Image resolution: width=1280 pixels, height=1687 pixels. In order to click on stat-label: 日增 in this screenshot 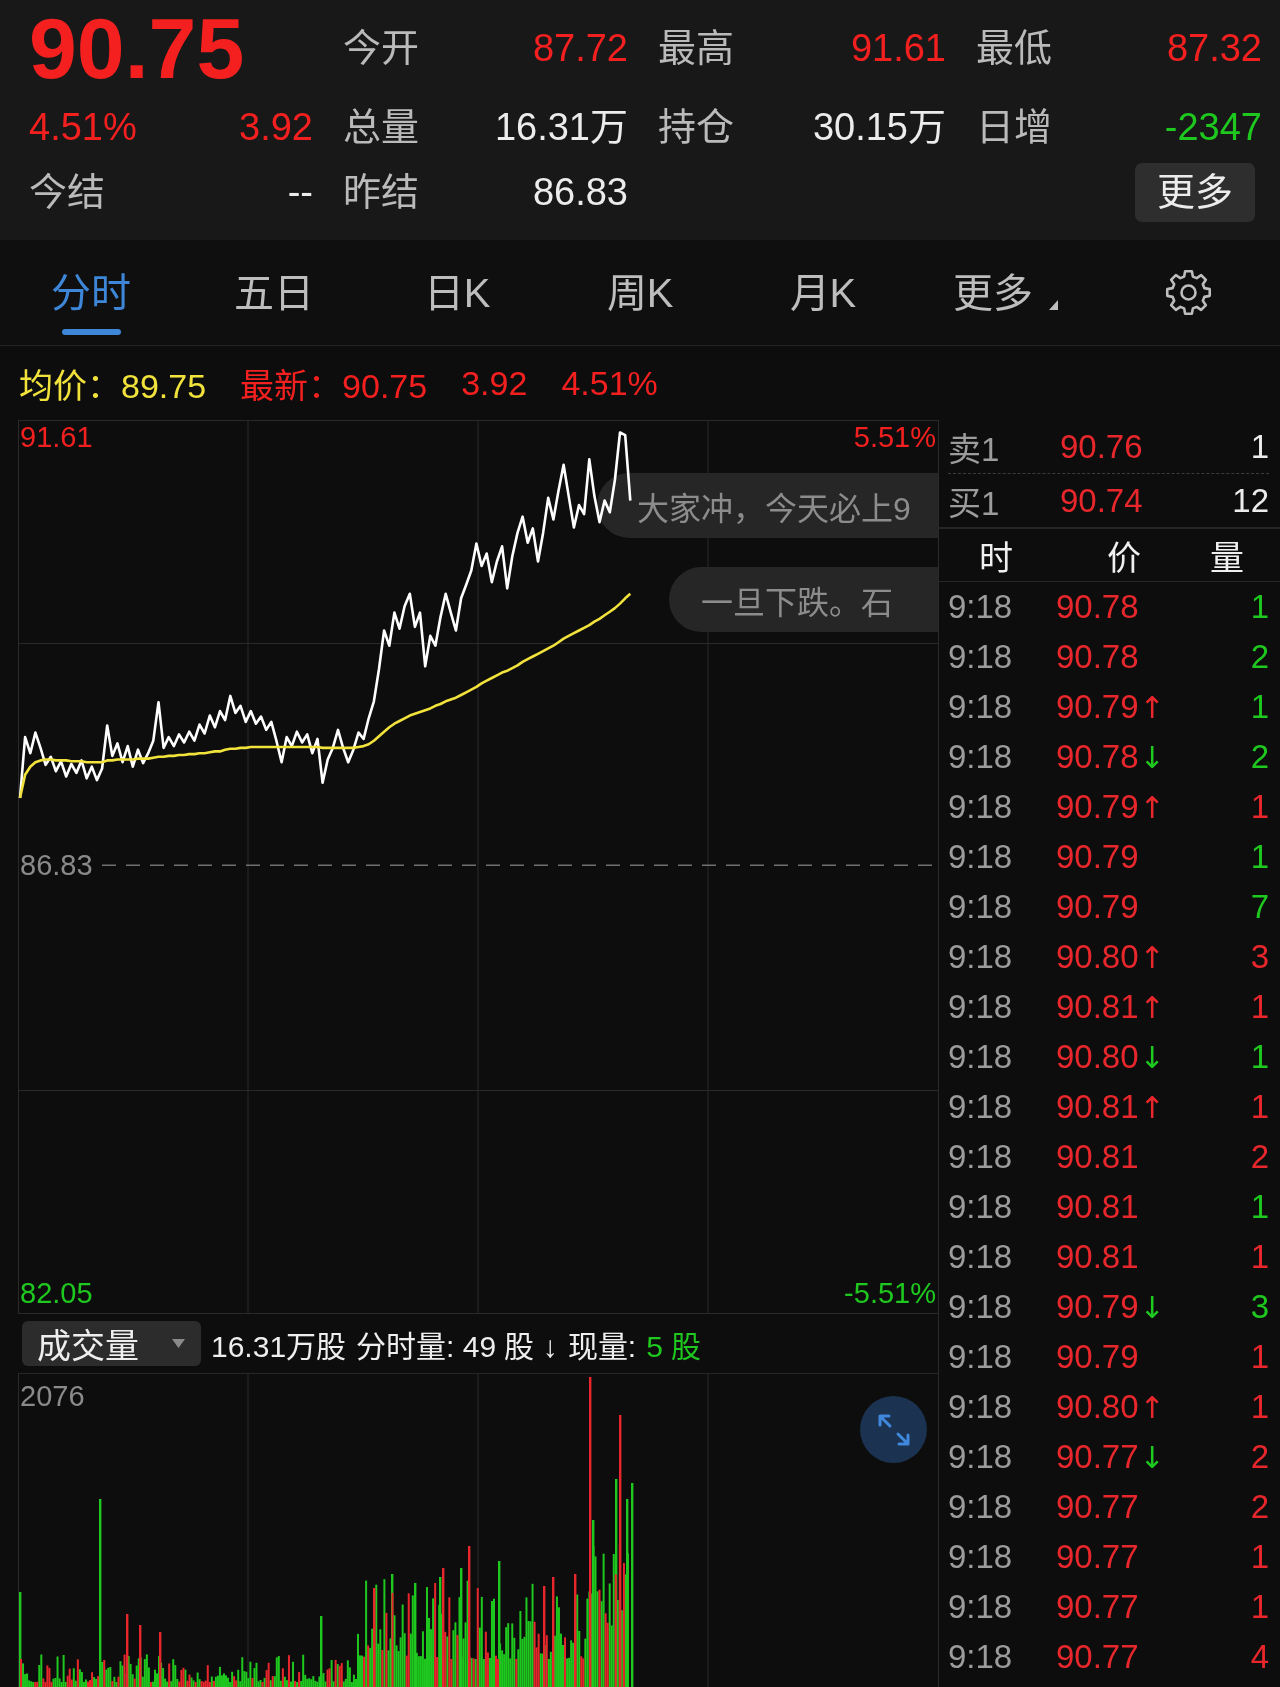, I will do `click(1014, 127)`.